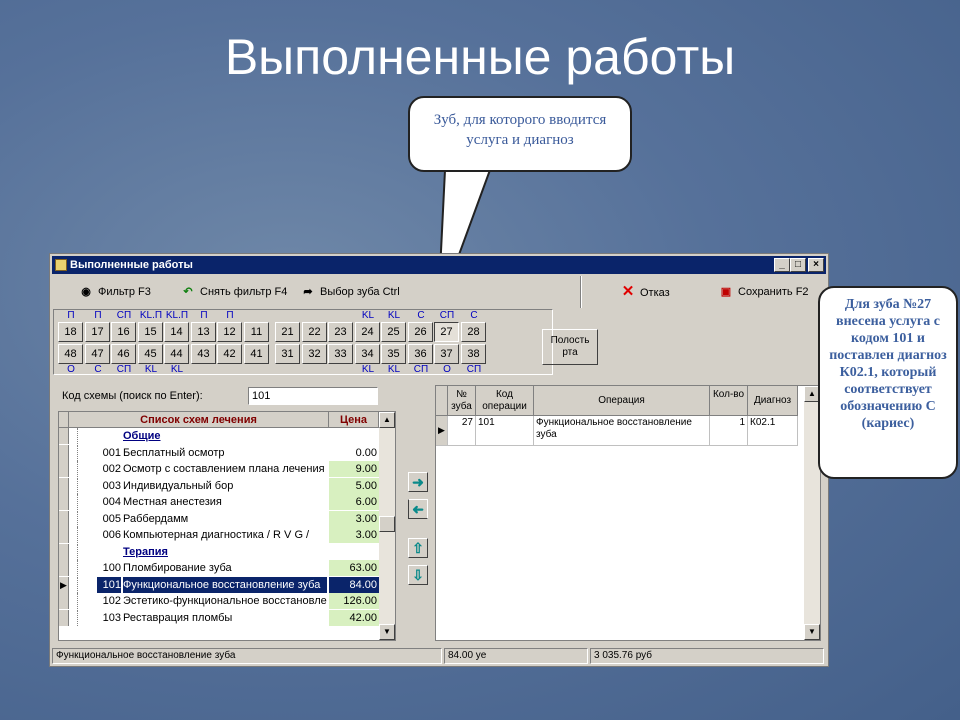 This screenshot has height=720, width=960. Describe the element at coordinates (308, 292) in the screenshot. I see `tooth-select-icon: ➦` at that location.